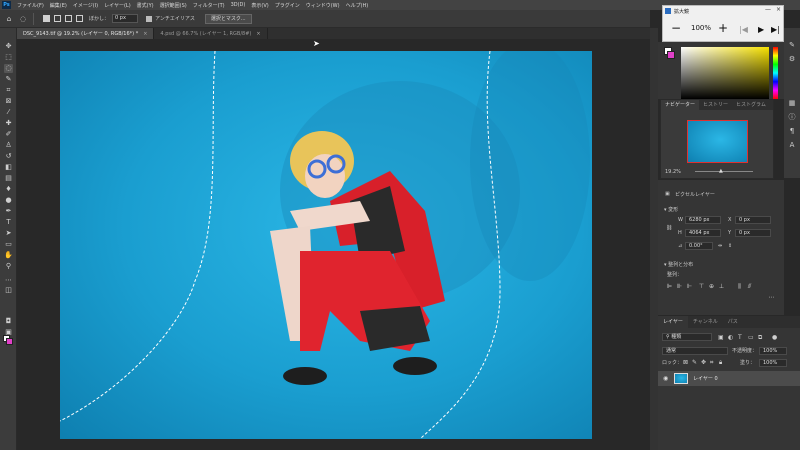  Describe the element at coordinates (761, 30) in the screenshot. I see `play-button: ▶` at that location.